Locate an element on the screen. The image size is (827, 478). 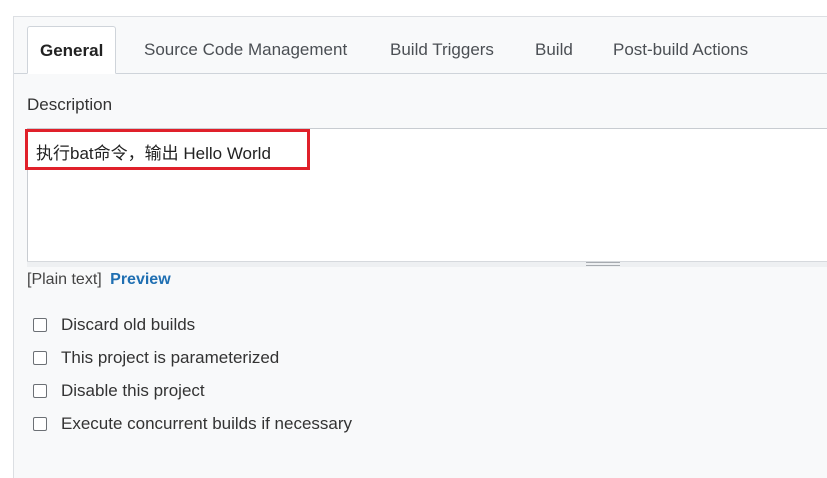
option-label: This project is parameterized is located at coordinates (170, 357).